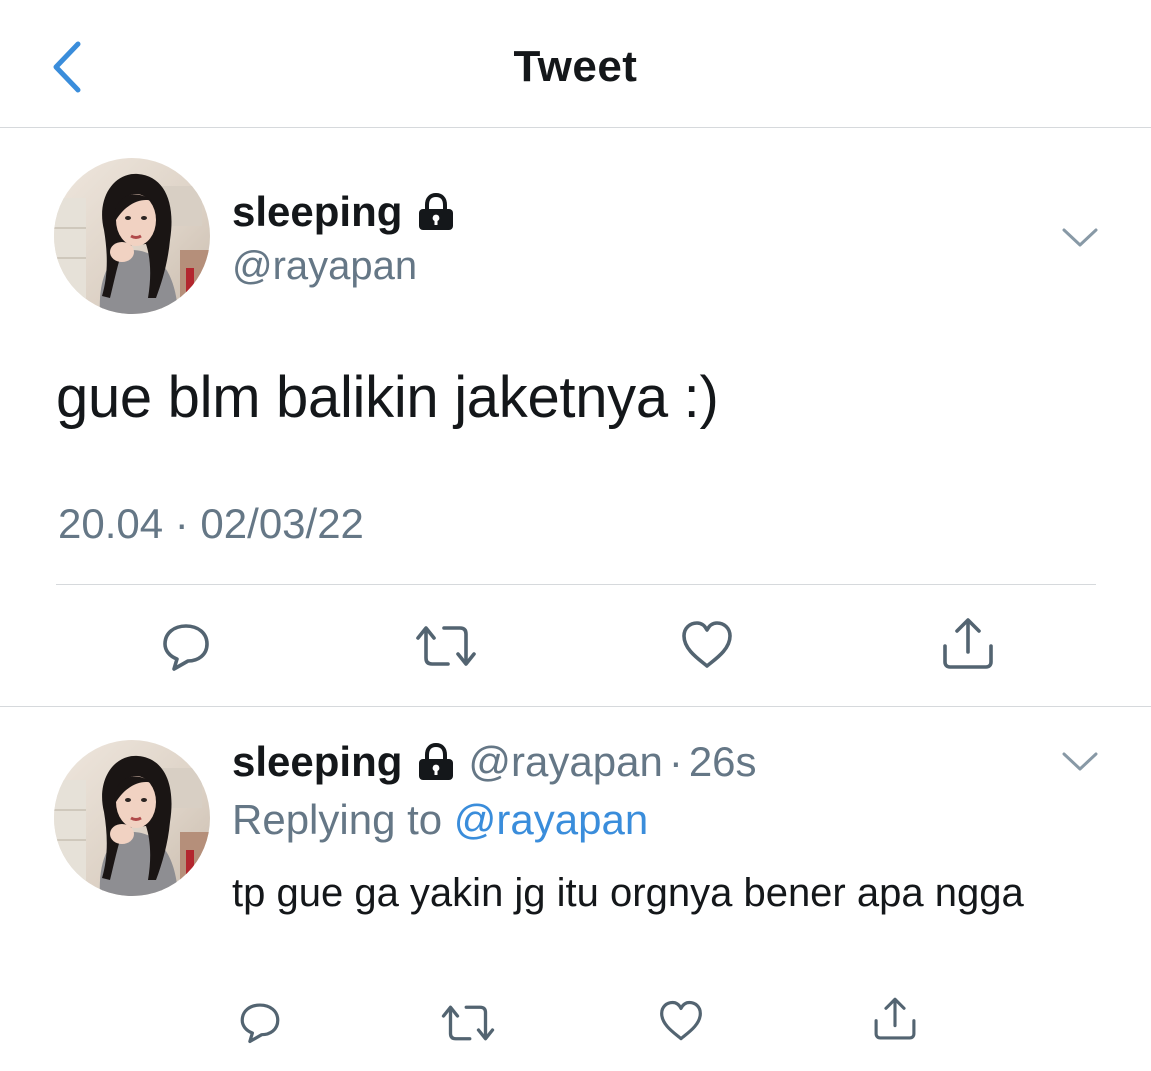 This screenshot has width=1151, height=1071. What do you see at coordinates (551, 819) in the screenshot?
I see `mention-link: @rayapan` at bounding box center [551, 819].